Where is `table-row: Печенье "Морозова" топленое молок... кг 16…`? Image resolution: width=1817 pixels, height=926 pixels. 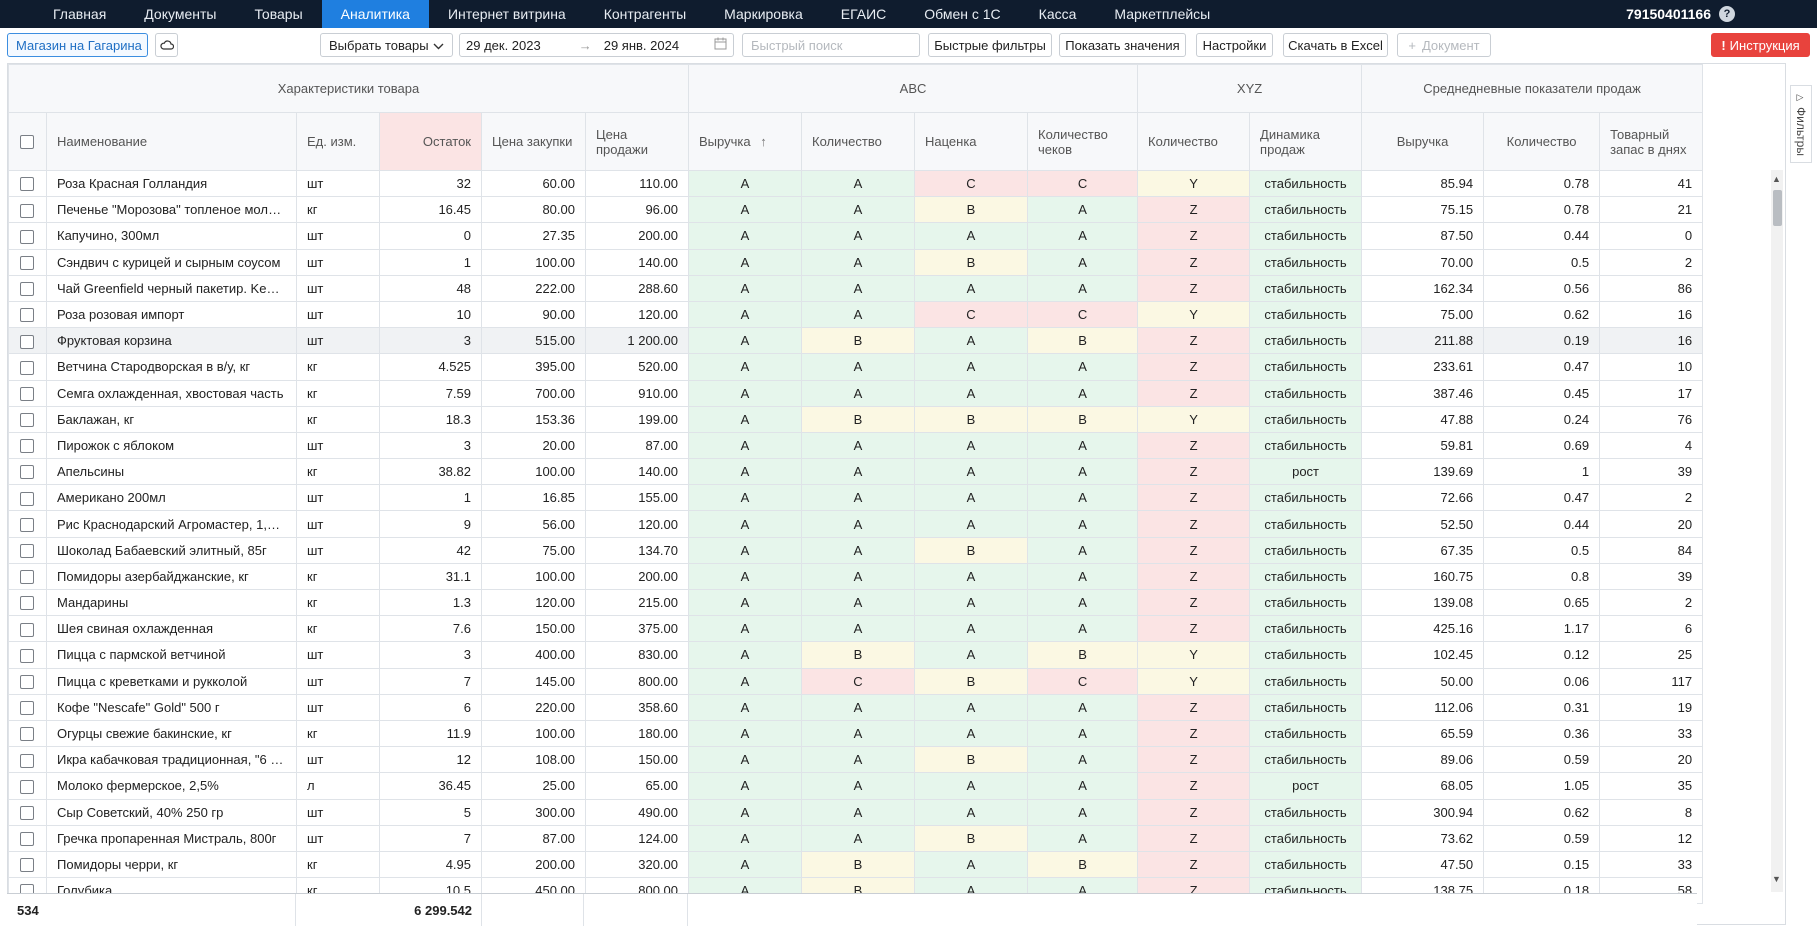
table-row: Печенье "Морозова" топленое молок... кг 16… is located at coordinates (856, 210).